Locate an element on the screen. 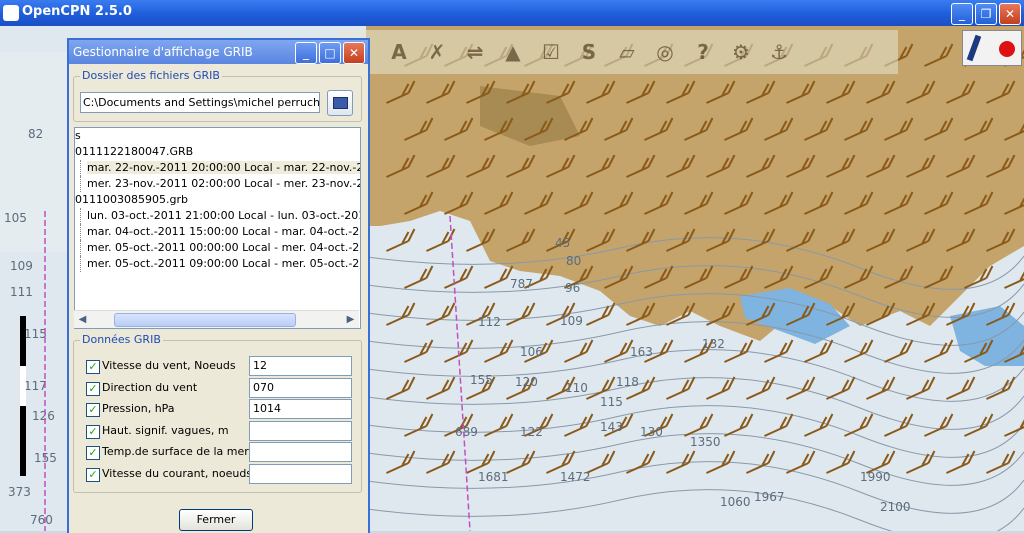 This screenshot has height=533, width=1024. cross-icon: ✗ is located at coordinates (437, 52).